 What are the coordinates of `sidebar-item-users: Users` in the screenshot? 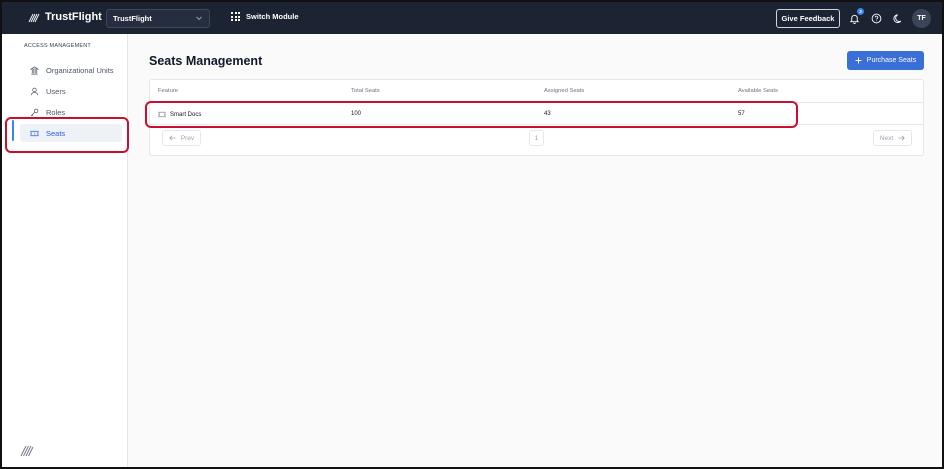 It's located at (71, 91).